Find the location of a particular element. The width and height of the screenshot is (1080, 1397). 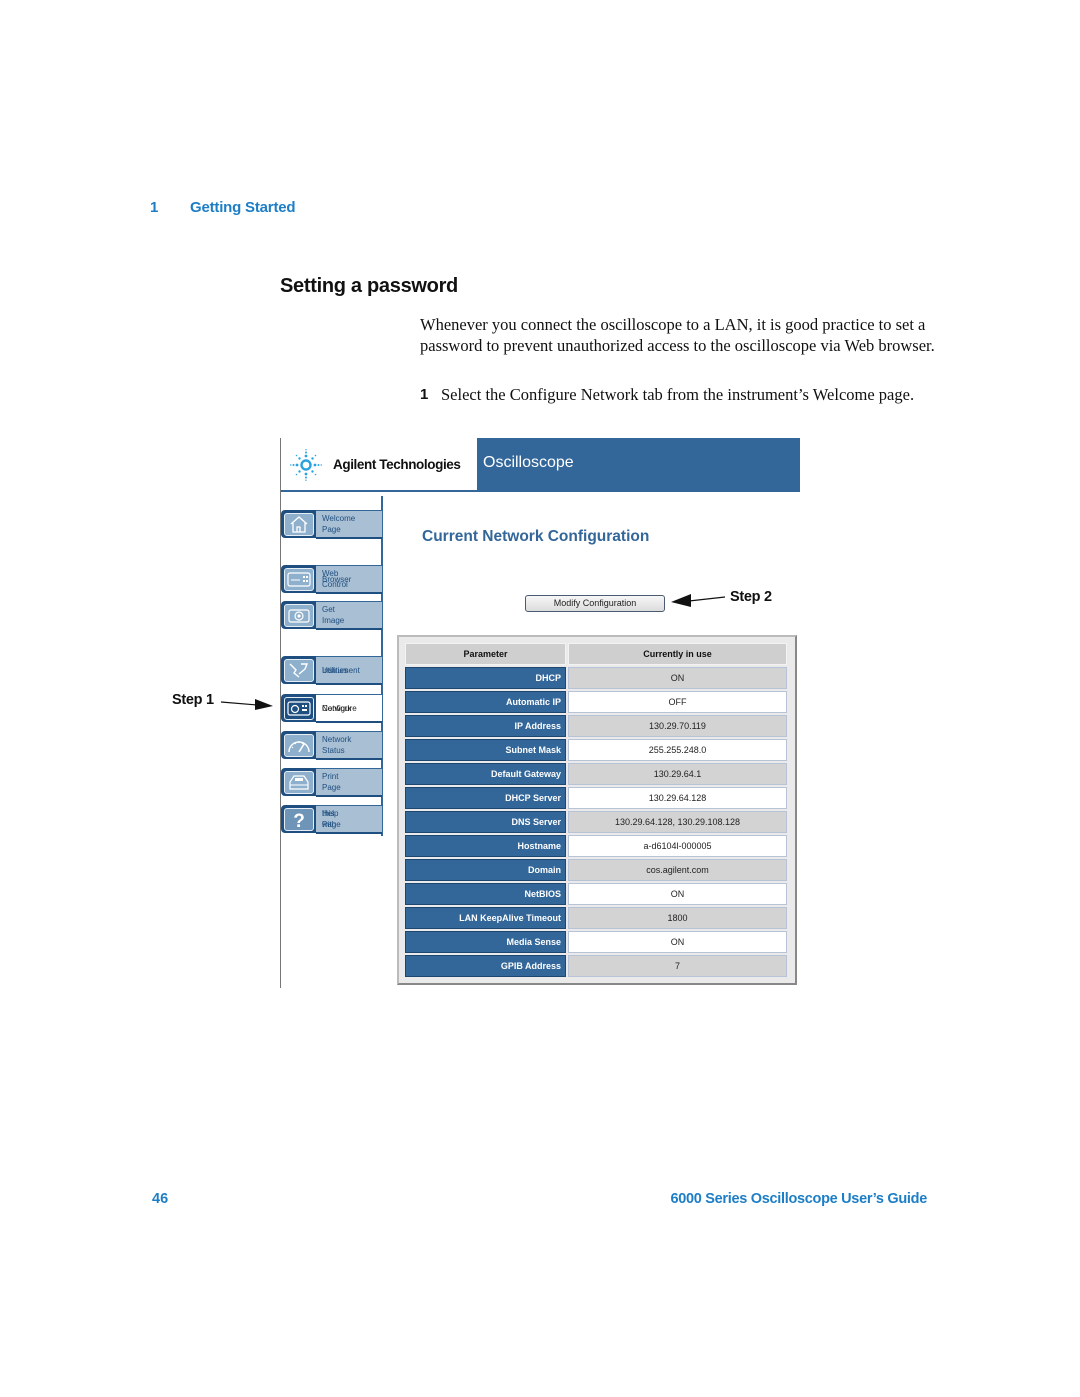

parameter-cell: GPIB Address is located at coordinates (485, 966).